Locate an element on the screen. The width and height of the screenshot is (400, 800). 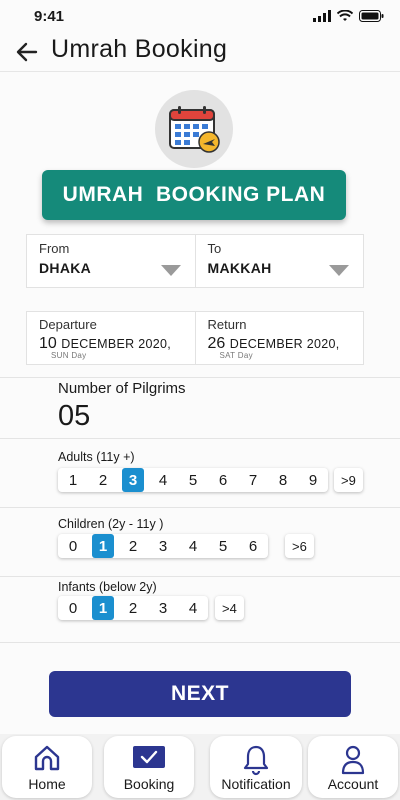
nav-label-home: Home is located at coordinates (47, 784).